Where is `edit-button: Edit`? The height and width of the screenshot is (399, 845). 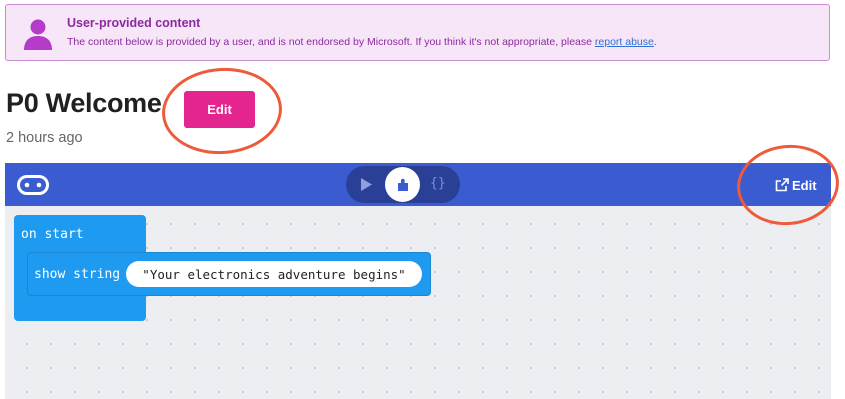
edit-button: Edit is located at coordinates (219, 109).